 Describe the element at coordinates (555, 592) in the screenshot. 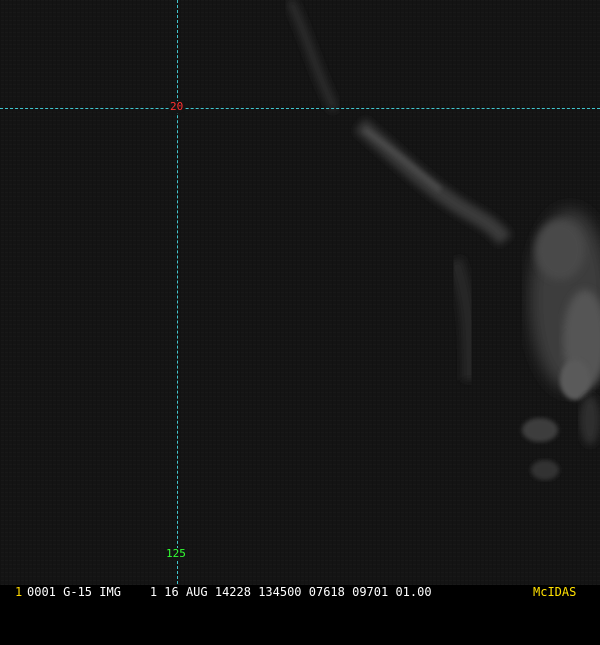

I see `mcidas-brand: McIDAS` at that location.